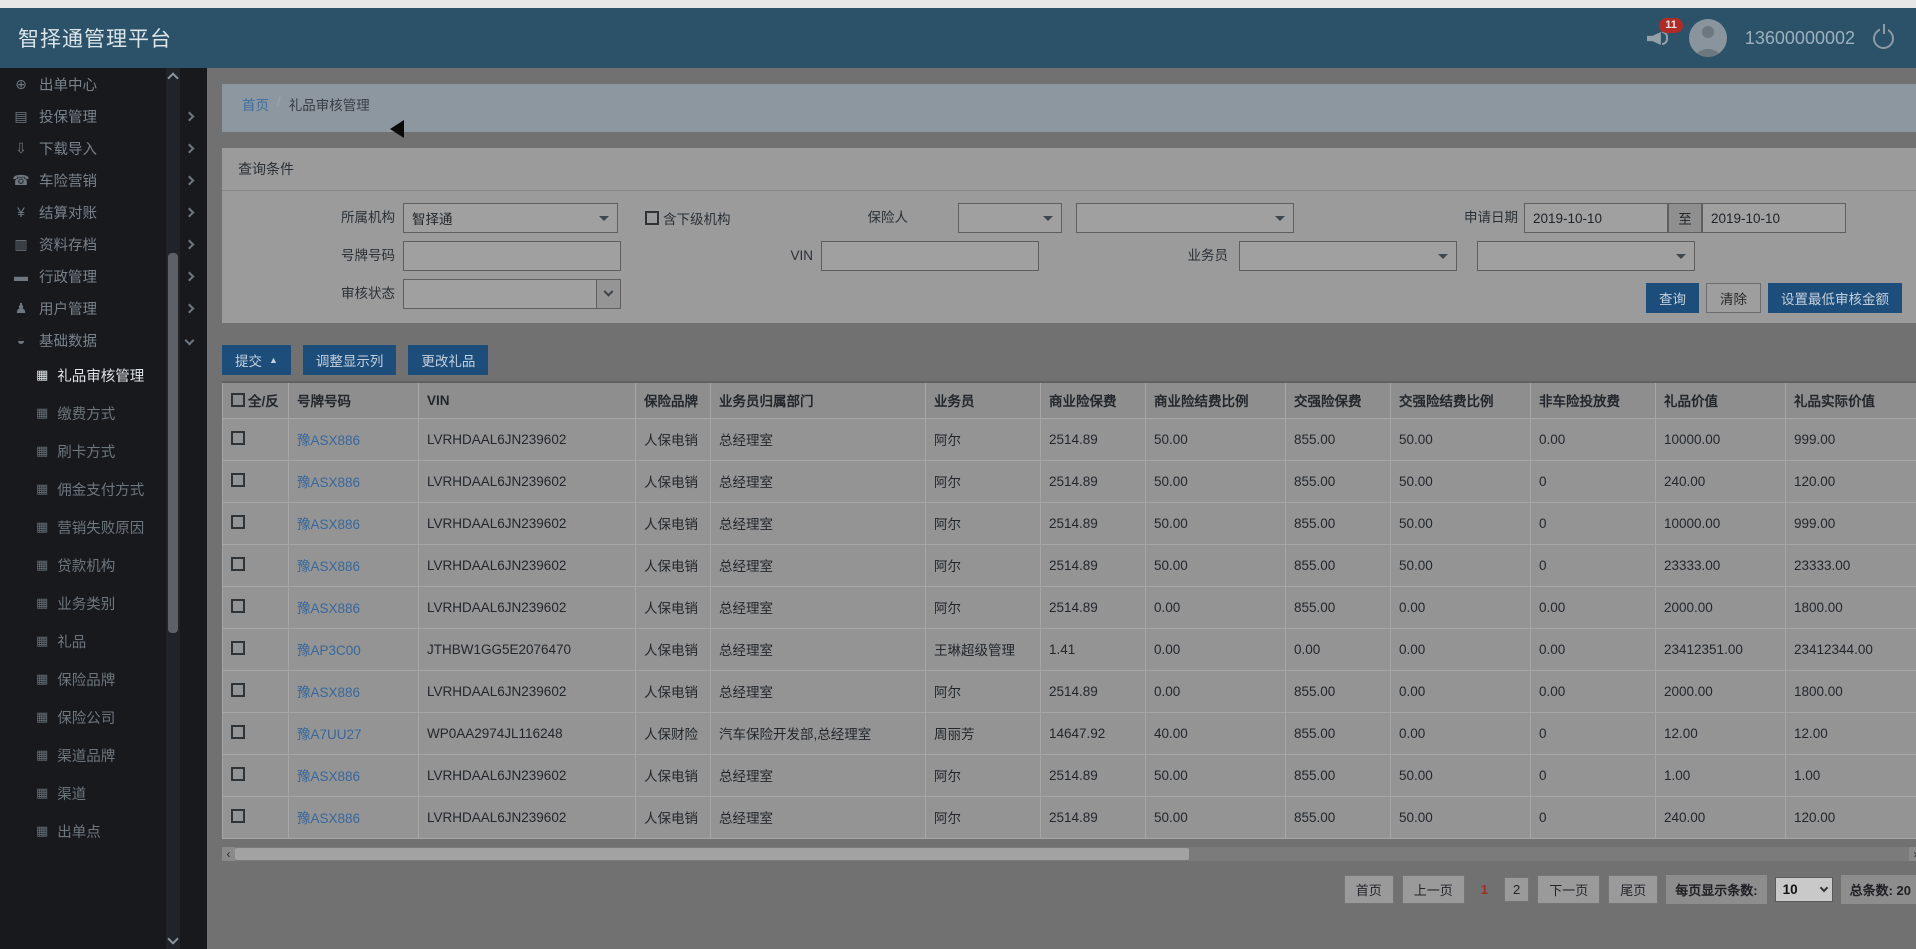 Image resolution: width=1916 pixels, height=949 pixels. What do you see at coordinates (1433, 889) in the screenshot?
I see `prev-page-button: 上一页` at bounding box center [1433, 889].